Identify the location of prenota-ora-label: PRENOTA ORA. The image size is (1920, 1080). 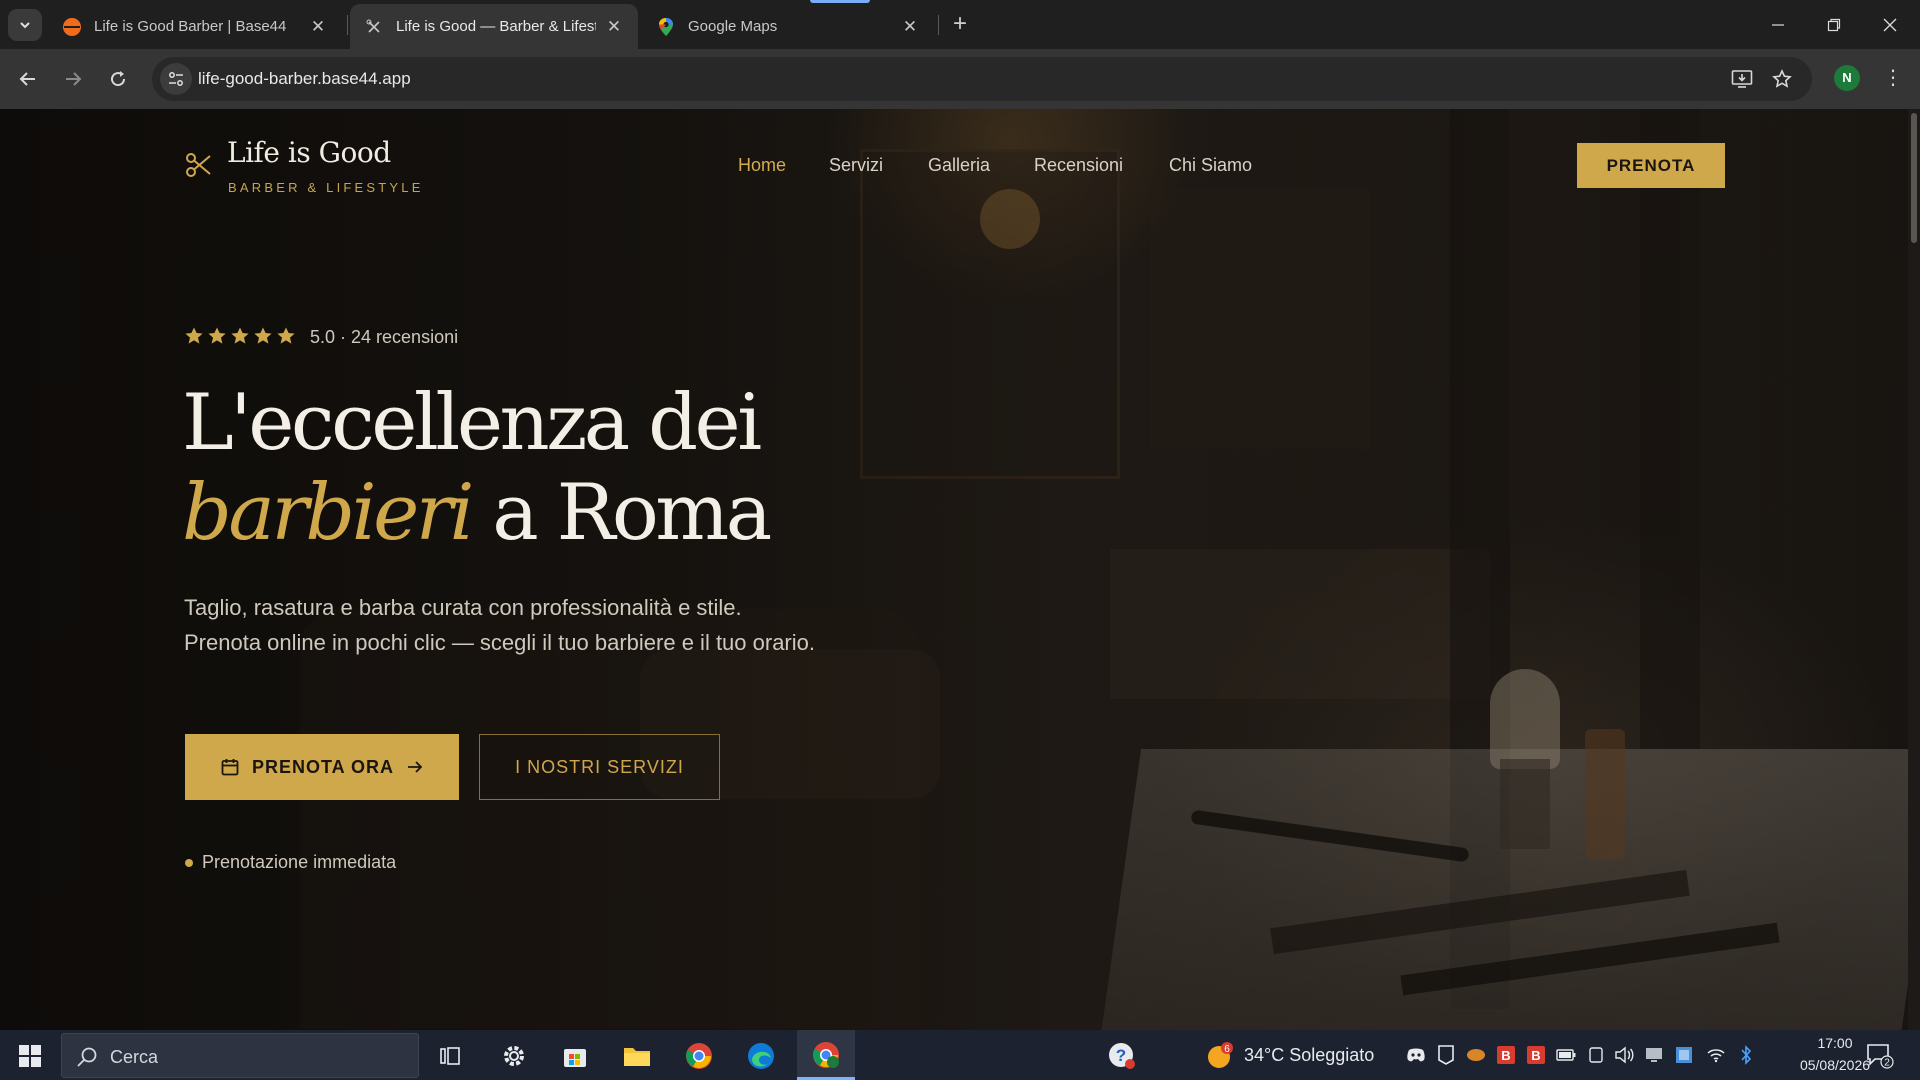
(322, 766).